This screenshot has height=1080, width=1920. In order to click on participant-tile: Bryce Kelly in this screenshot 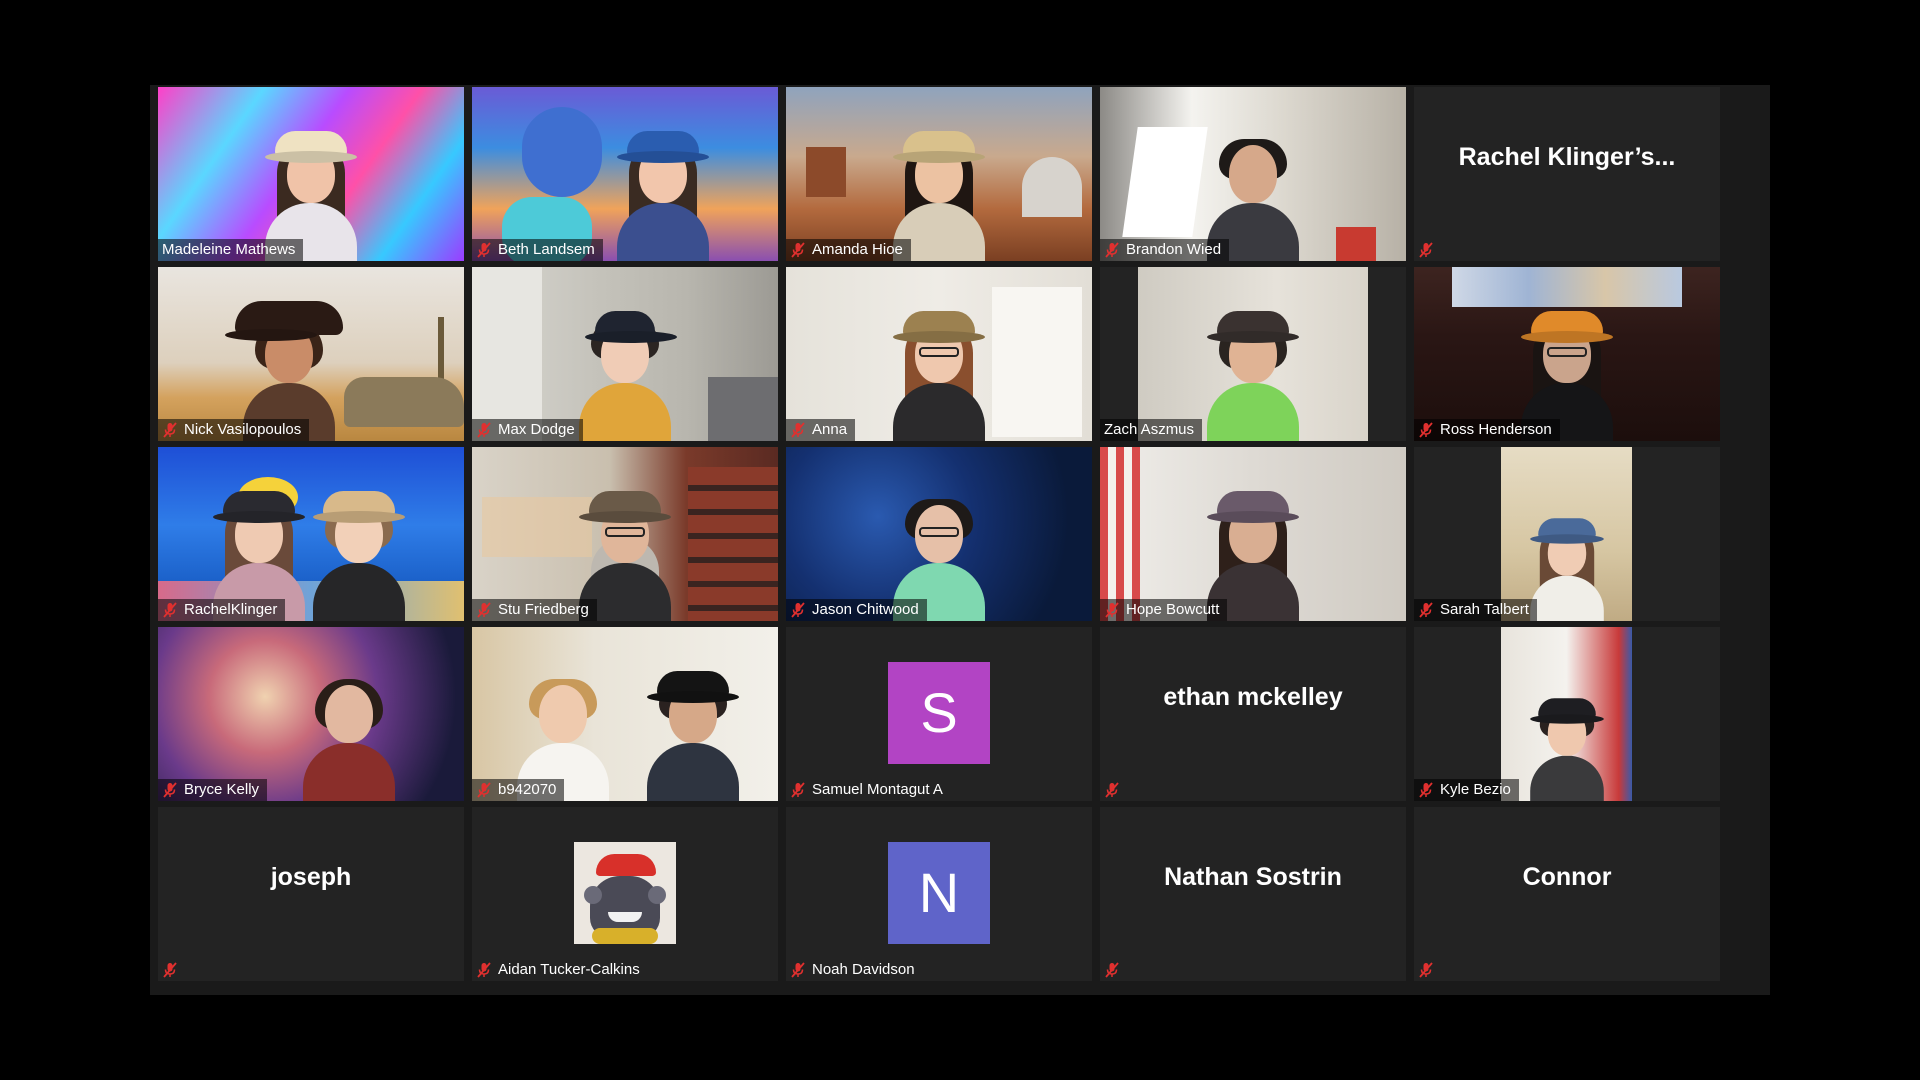, I will do `click(311, 714)`.